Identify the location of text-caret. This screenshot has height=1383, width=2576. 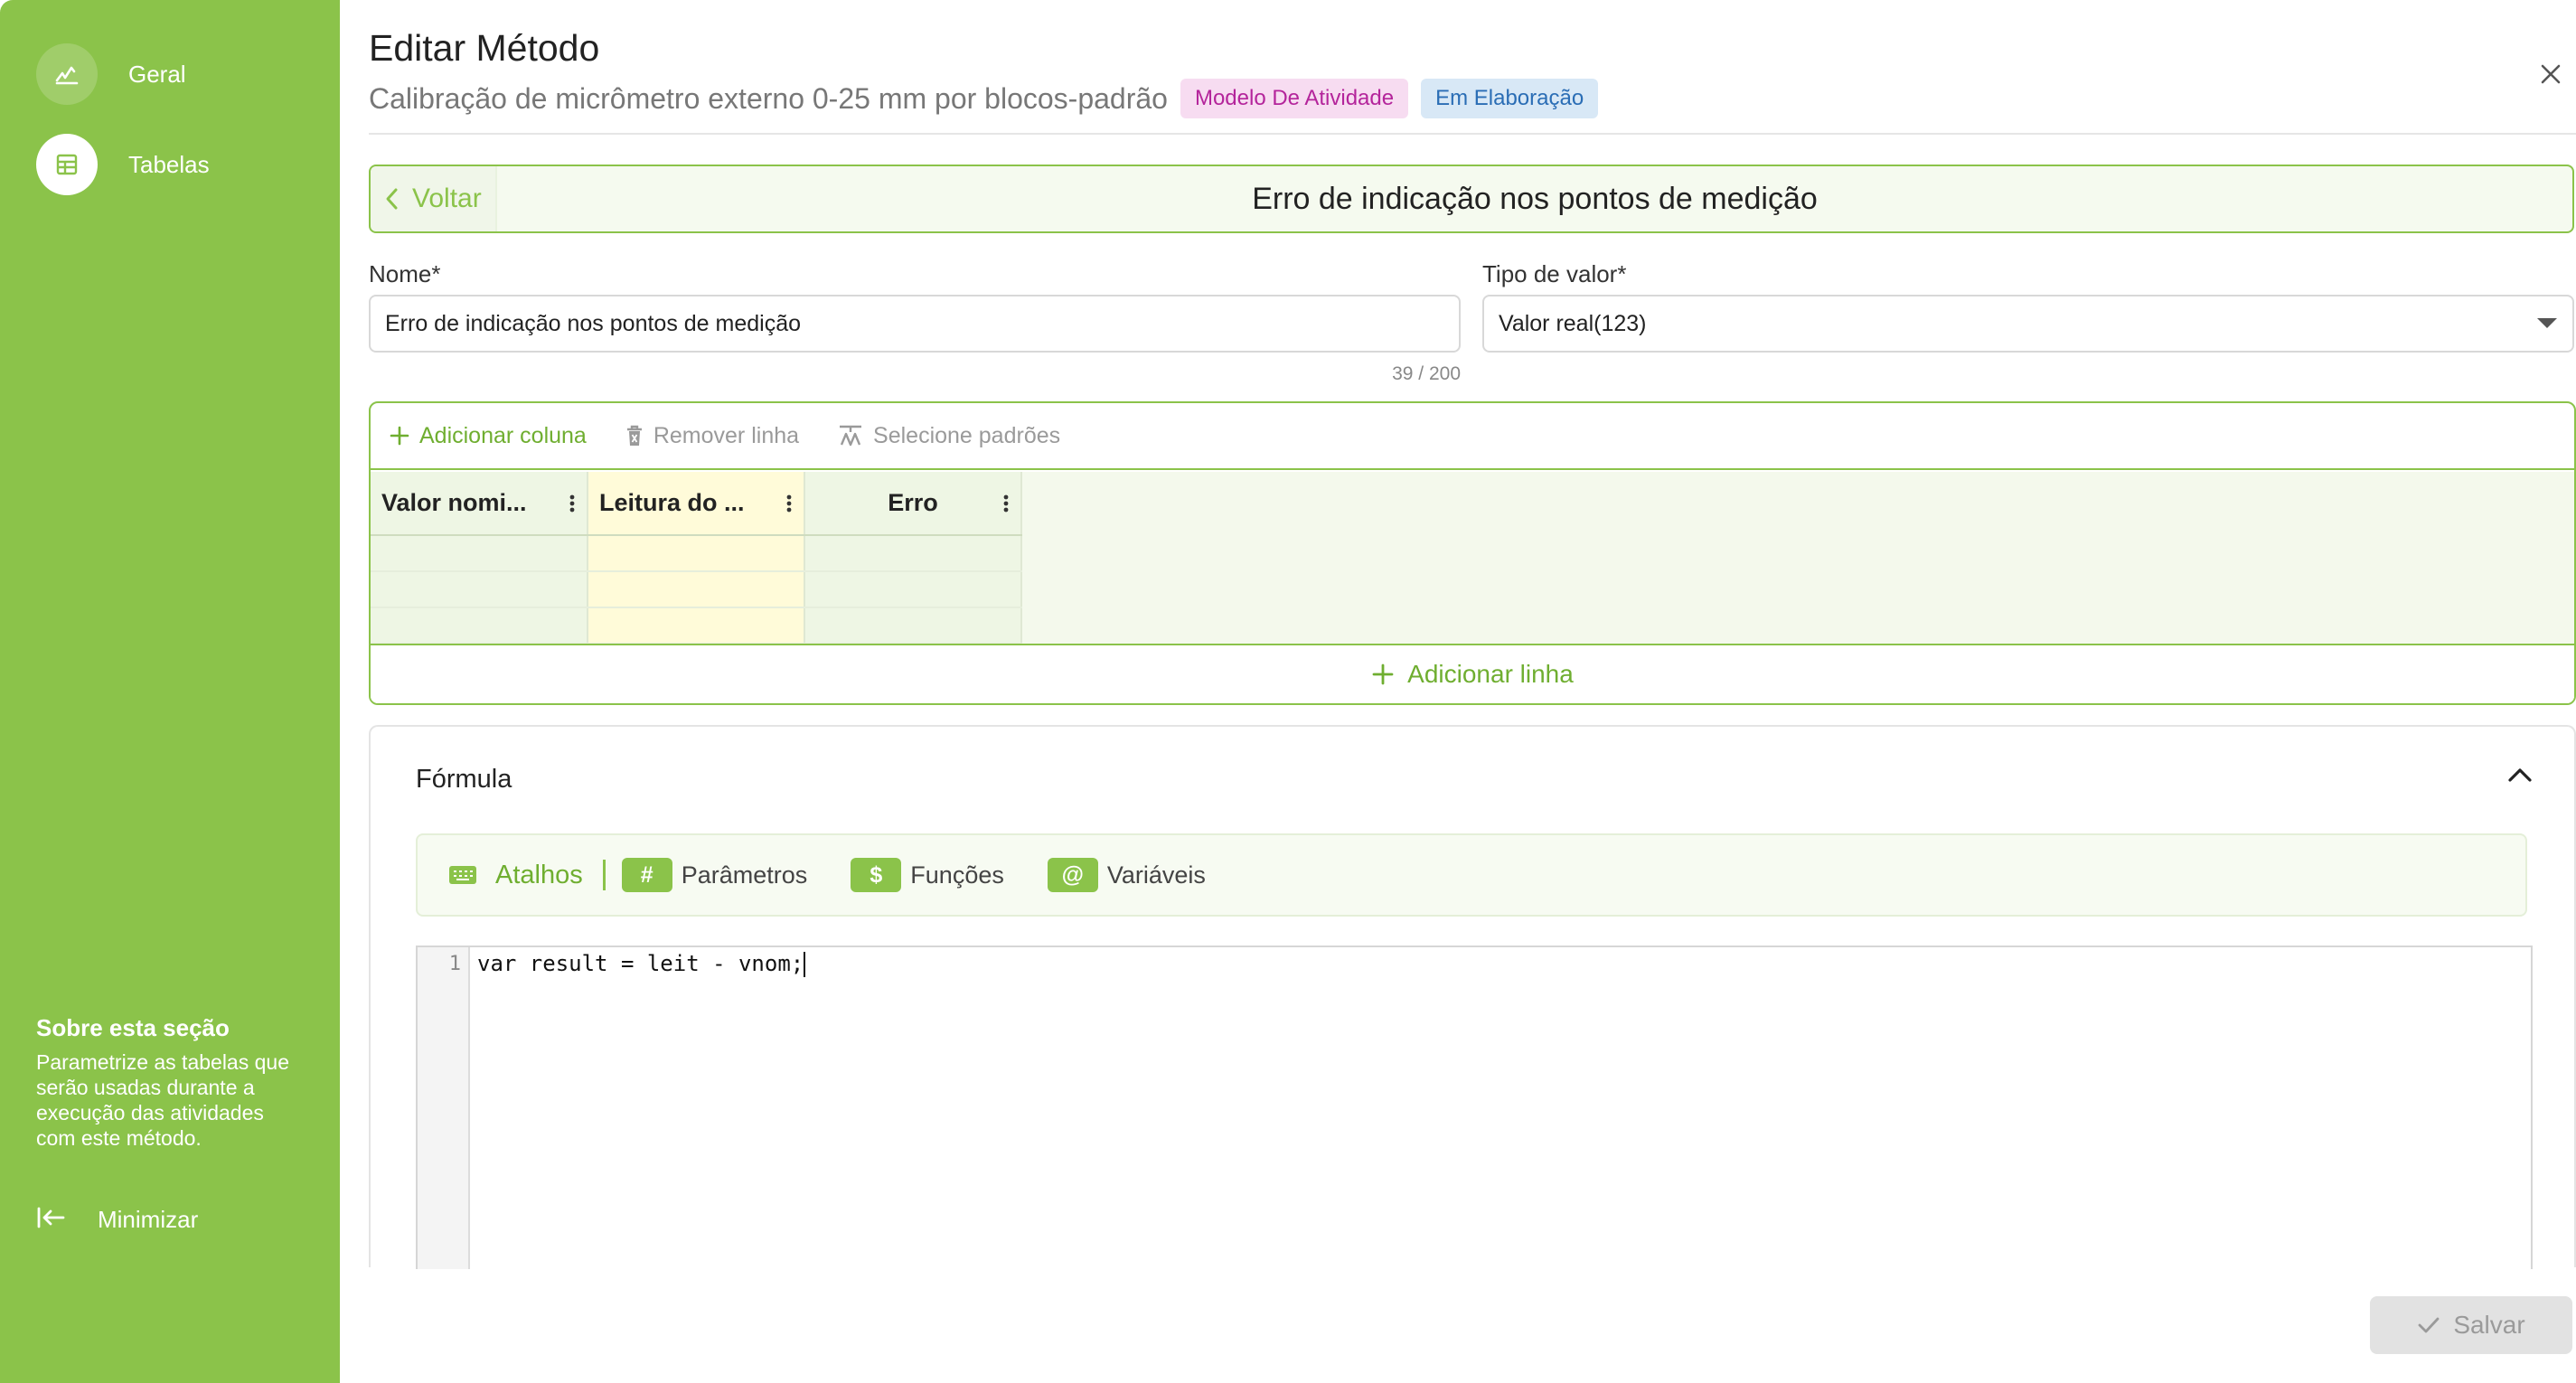
(805, 964).